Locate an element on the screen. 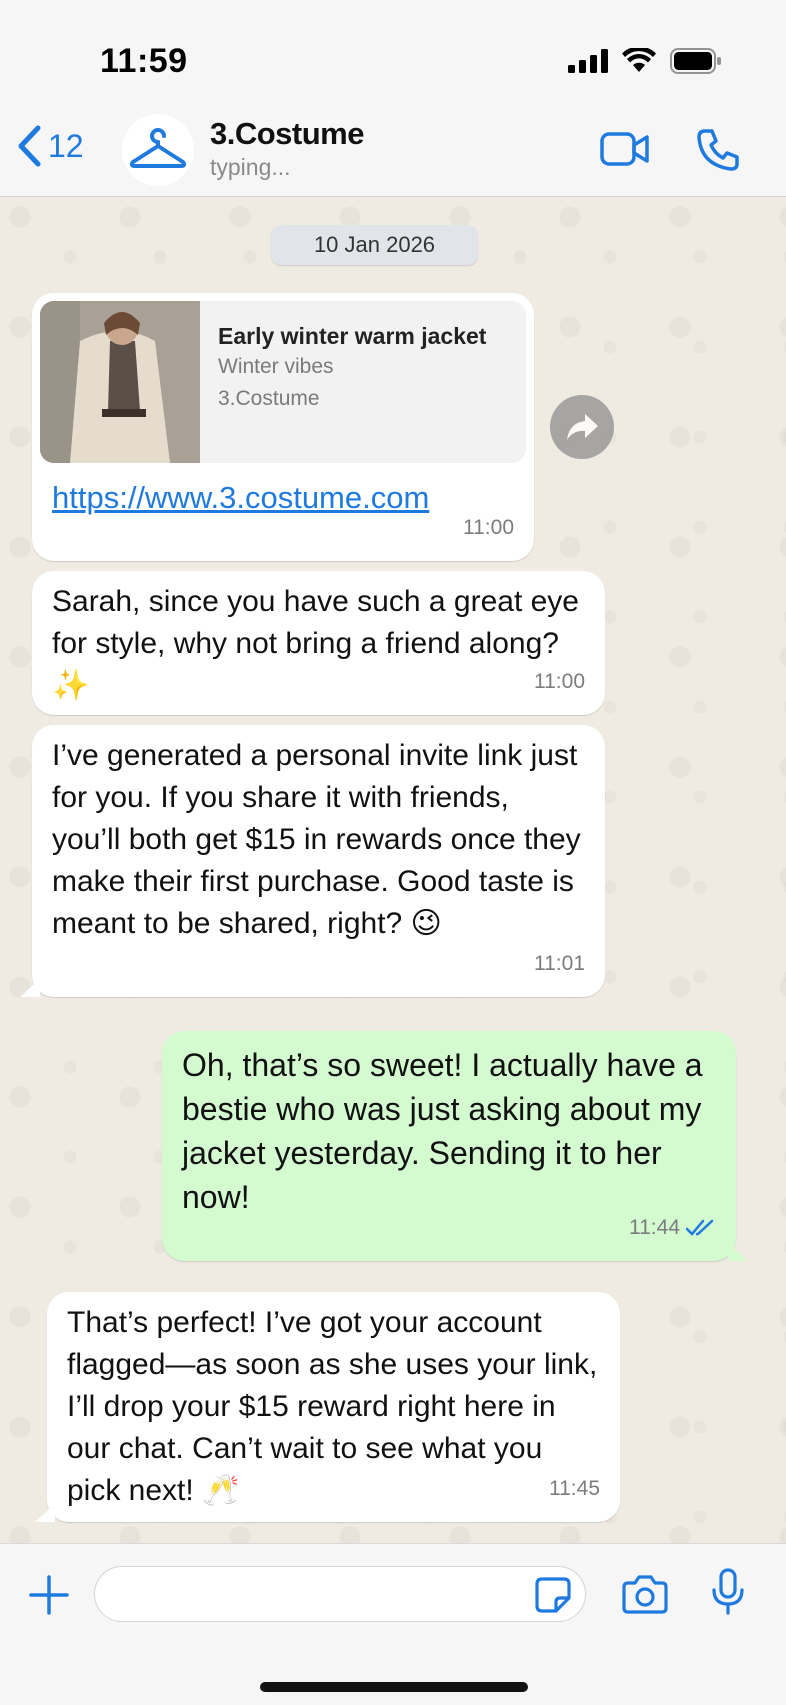 This screenshot has width=786, height=1705. status-icons is located at coordinates (645, 61).